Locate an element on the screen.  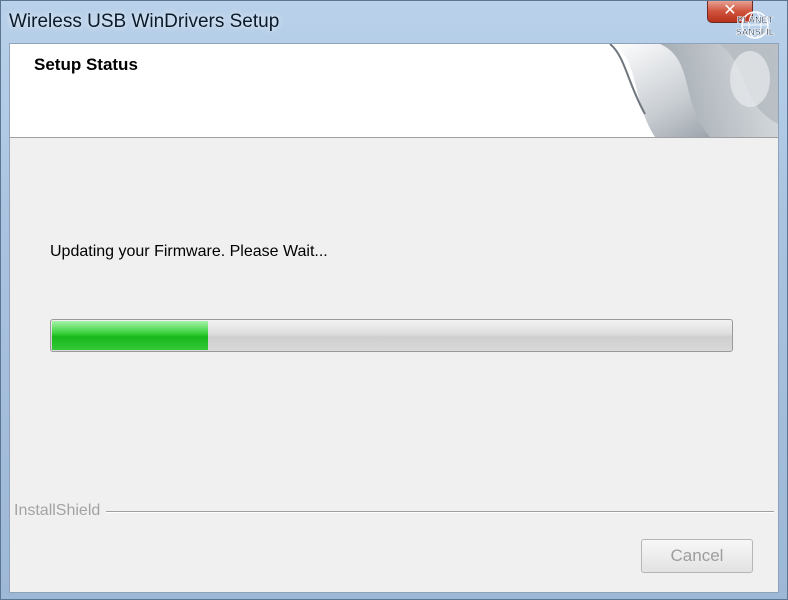
footer-divider is located at coordinates (440, 512).